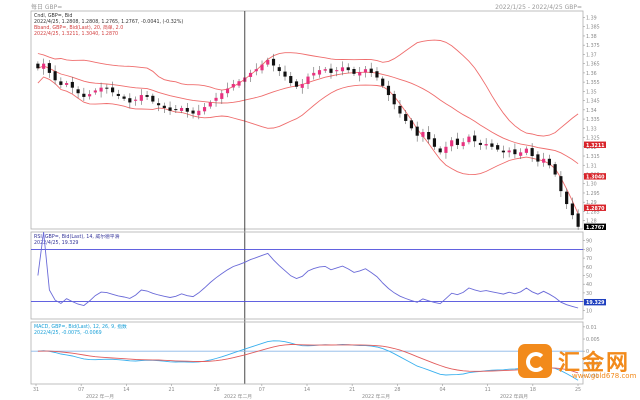  I want to click on y-tick-label: 40, so click(589, 285).